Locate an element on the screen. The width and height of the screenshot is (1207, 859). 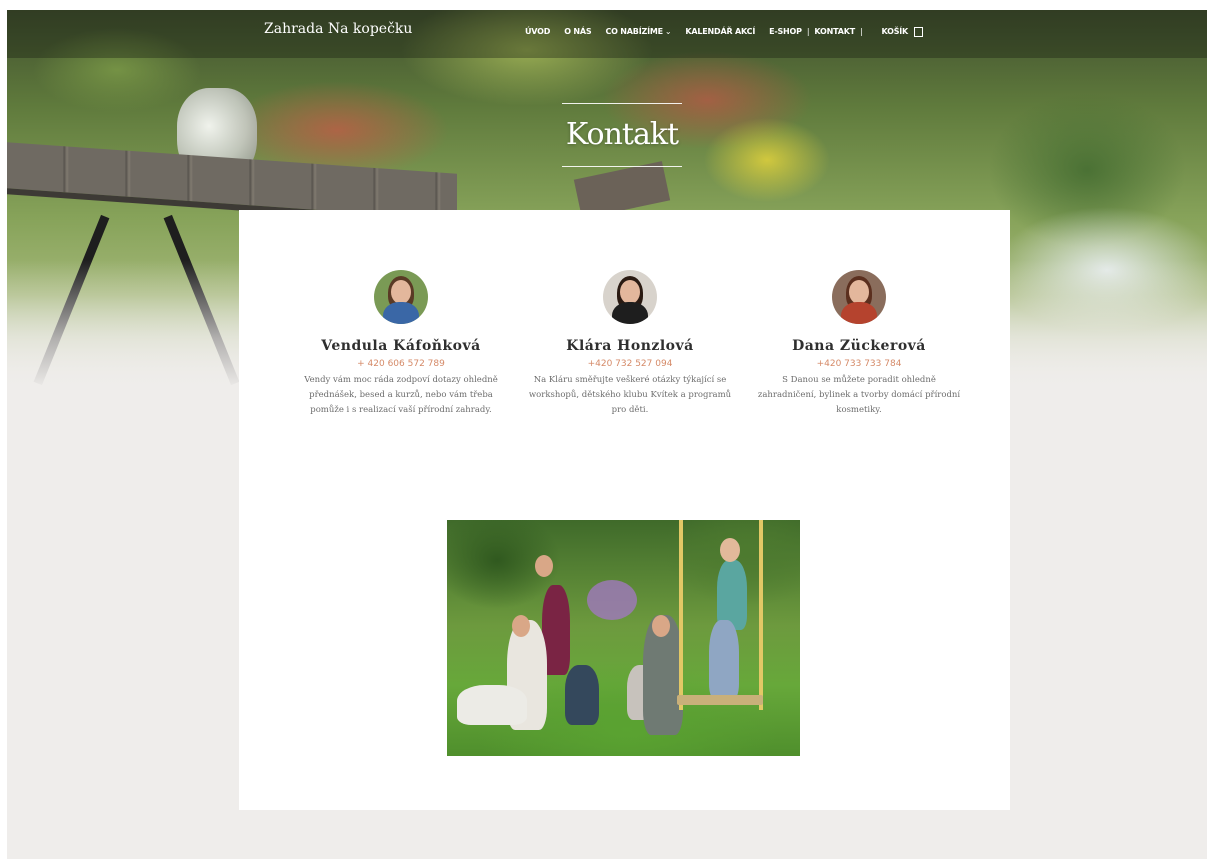
person-phone: +420 732 527 094 is located at coordinates (630, 364).